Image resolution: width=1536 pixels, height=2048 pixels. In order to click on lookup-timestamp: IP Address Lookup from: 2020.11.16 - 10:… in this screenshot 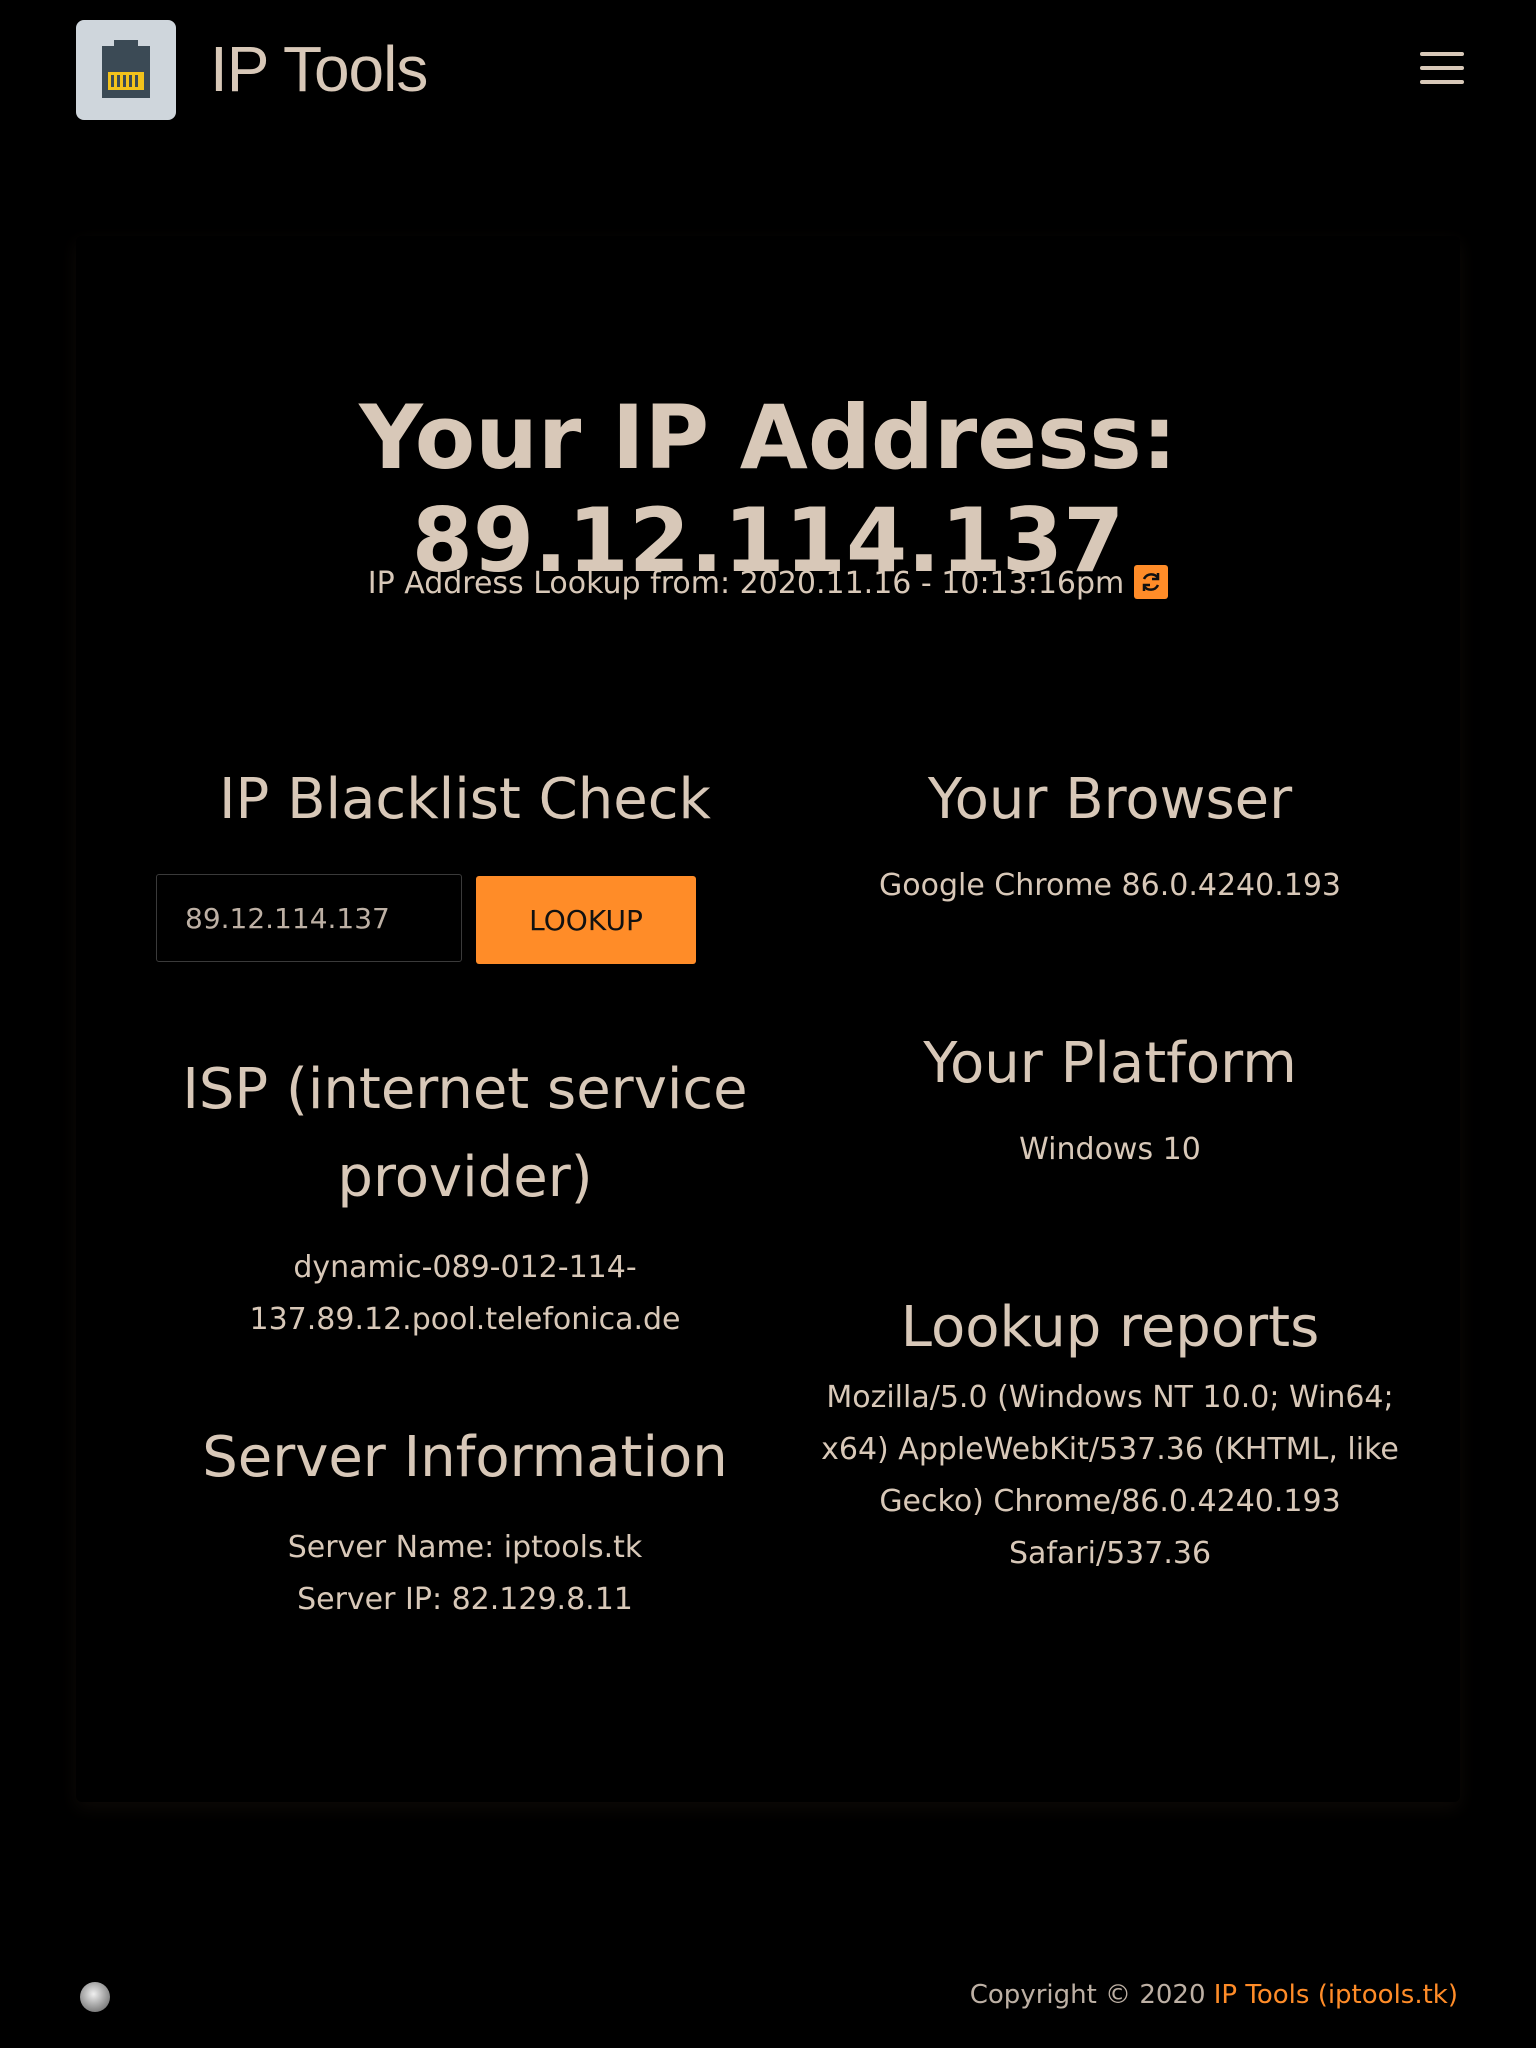, I will do `click(768, 583)`.